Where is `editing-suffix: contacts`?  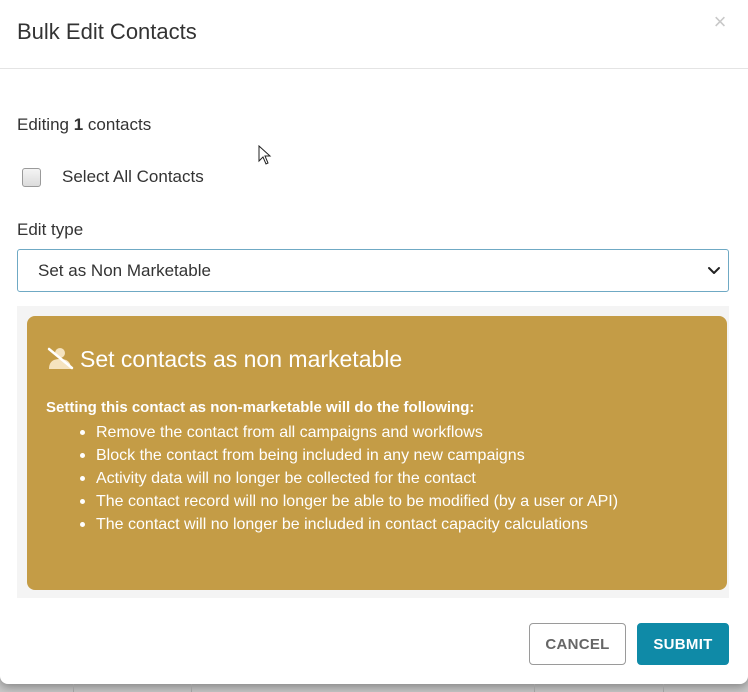
editing-suffix: contacts is located at coordinates (119, 124).